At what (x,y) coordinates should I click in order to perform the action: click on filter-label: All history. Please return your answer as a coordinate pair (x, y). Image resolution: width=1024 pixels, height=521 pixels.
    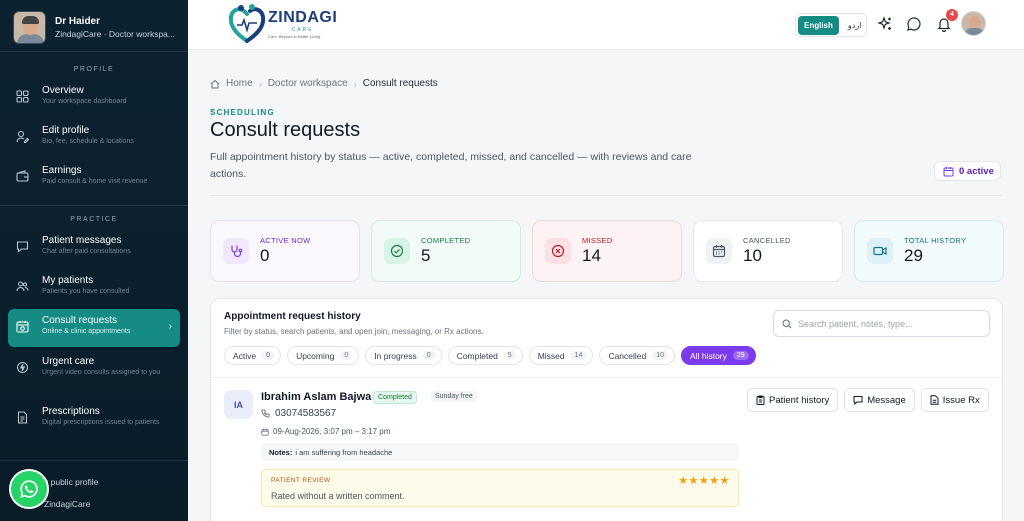
    Looking at the image, I should click on (708, 355).